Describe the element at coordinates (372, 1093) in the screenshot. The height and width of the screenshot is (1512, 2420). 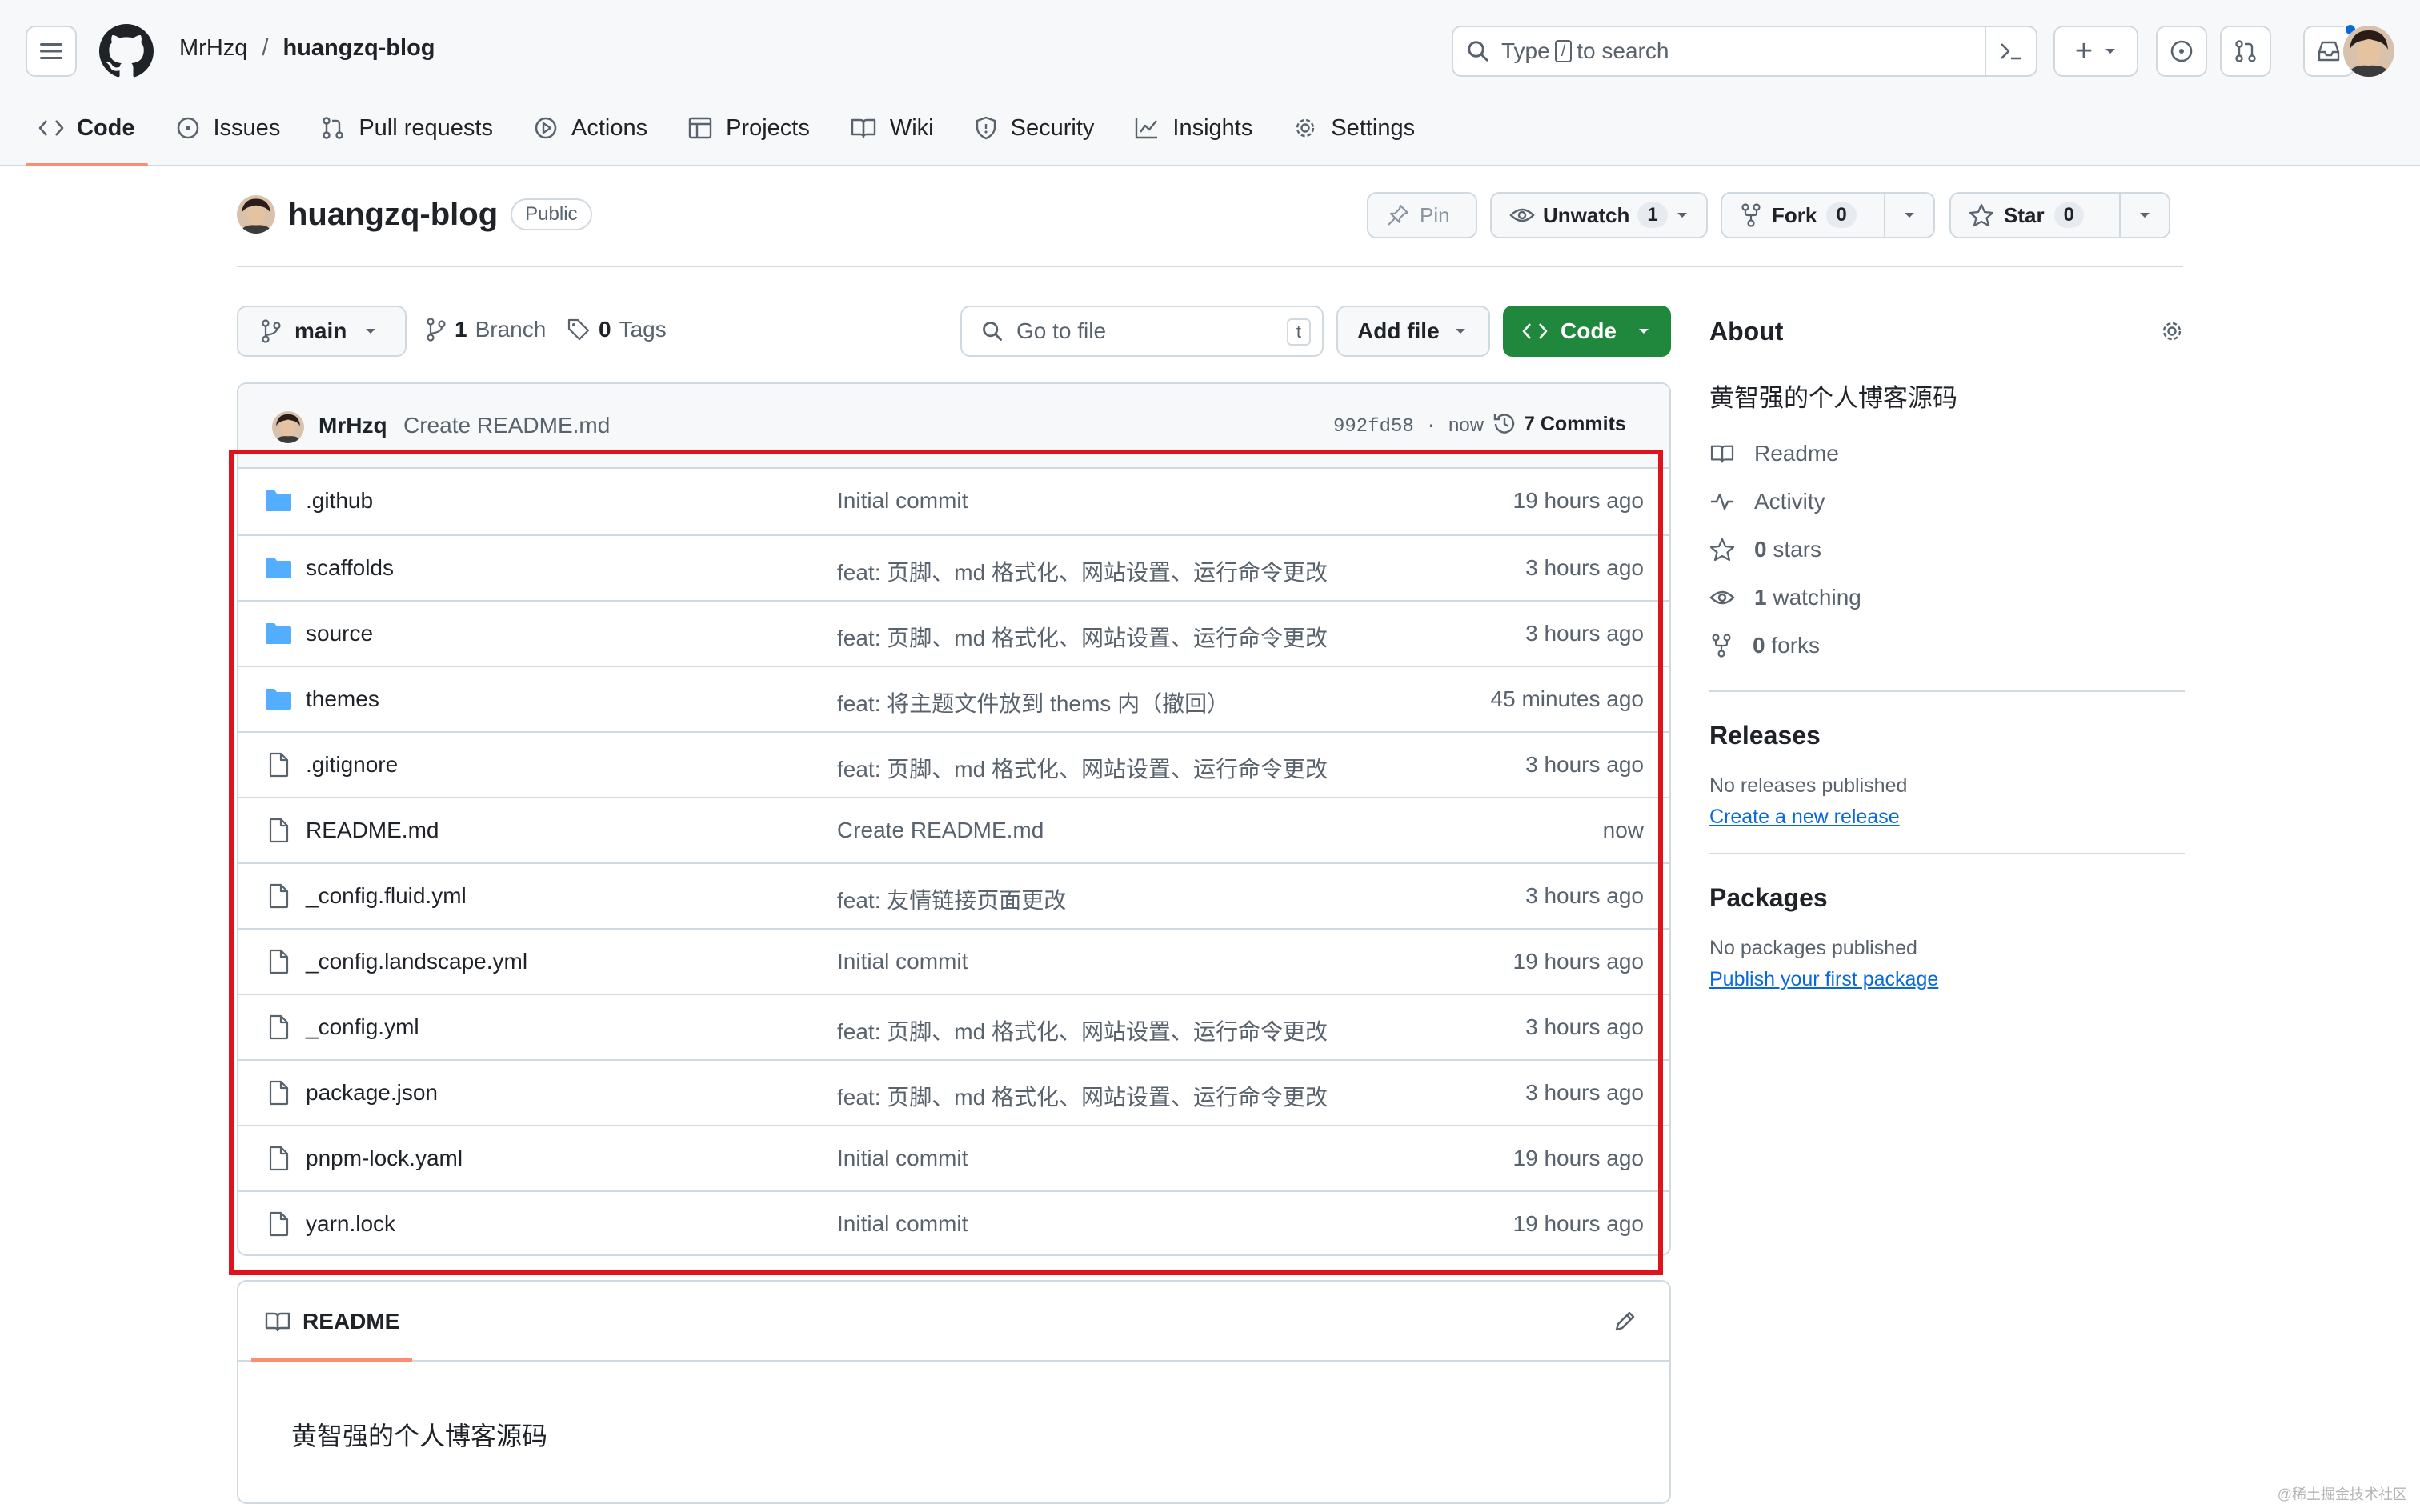
I see `file-name: package.json` at that location.